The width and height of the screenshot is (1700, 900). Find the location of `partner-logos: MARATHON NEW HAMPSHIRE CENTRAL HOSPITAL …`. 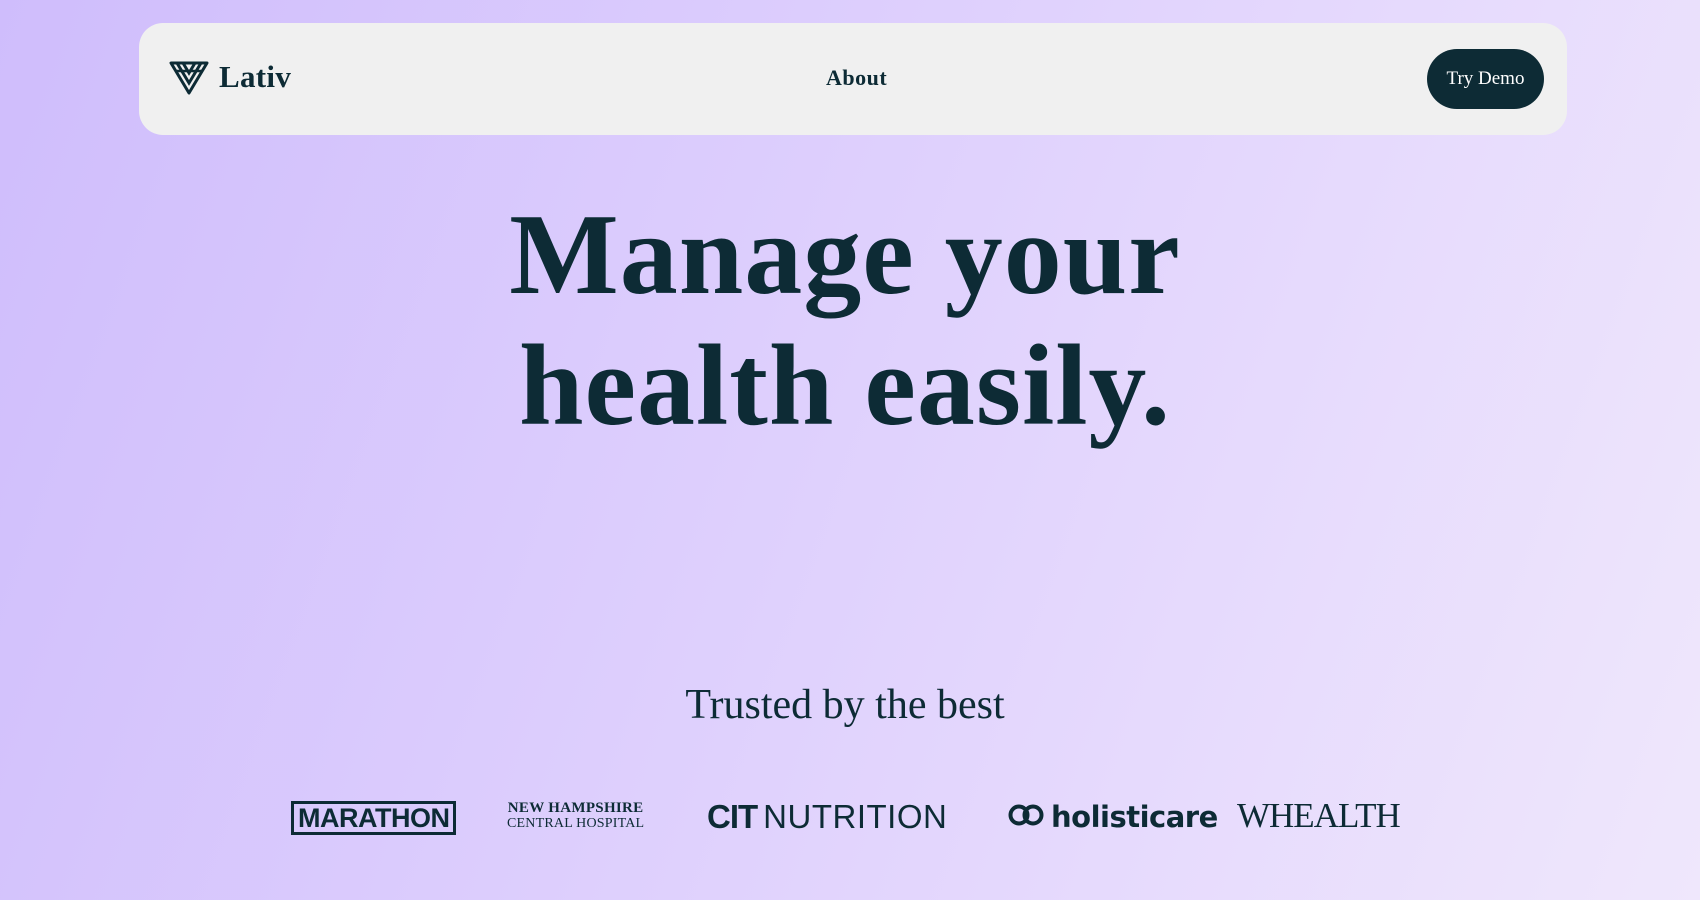

partner-logos: MARATHON NEW HAMPSHIRE CENTRAL HOSPITAL … is located at coordinates (850, 815).